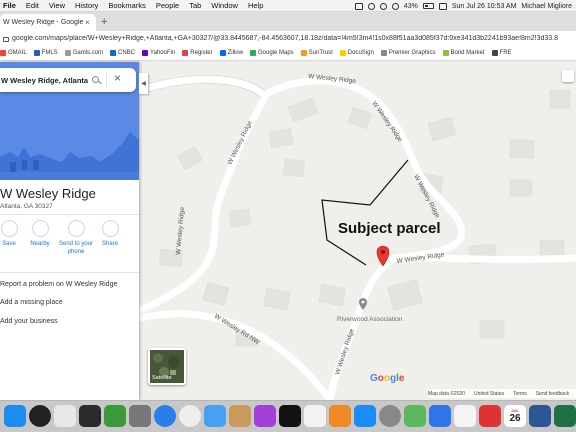 Image resolution: width=576 pixels, height=432 pixels. I want to click on bookmark-register: Register, so click(197, 53).